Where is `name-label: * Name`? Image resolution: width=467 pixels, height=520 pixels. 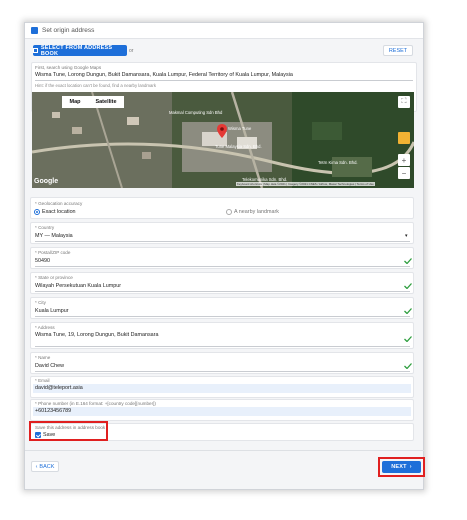 name-label: * Name is located at coordinates (43, 357).